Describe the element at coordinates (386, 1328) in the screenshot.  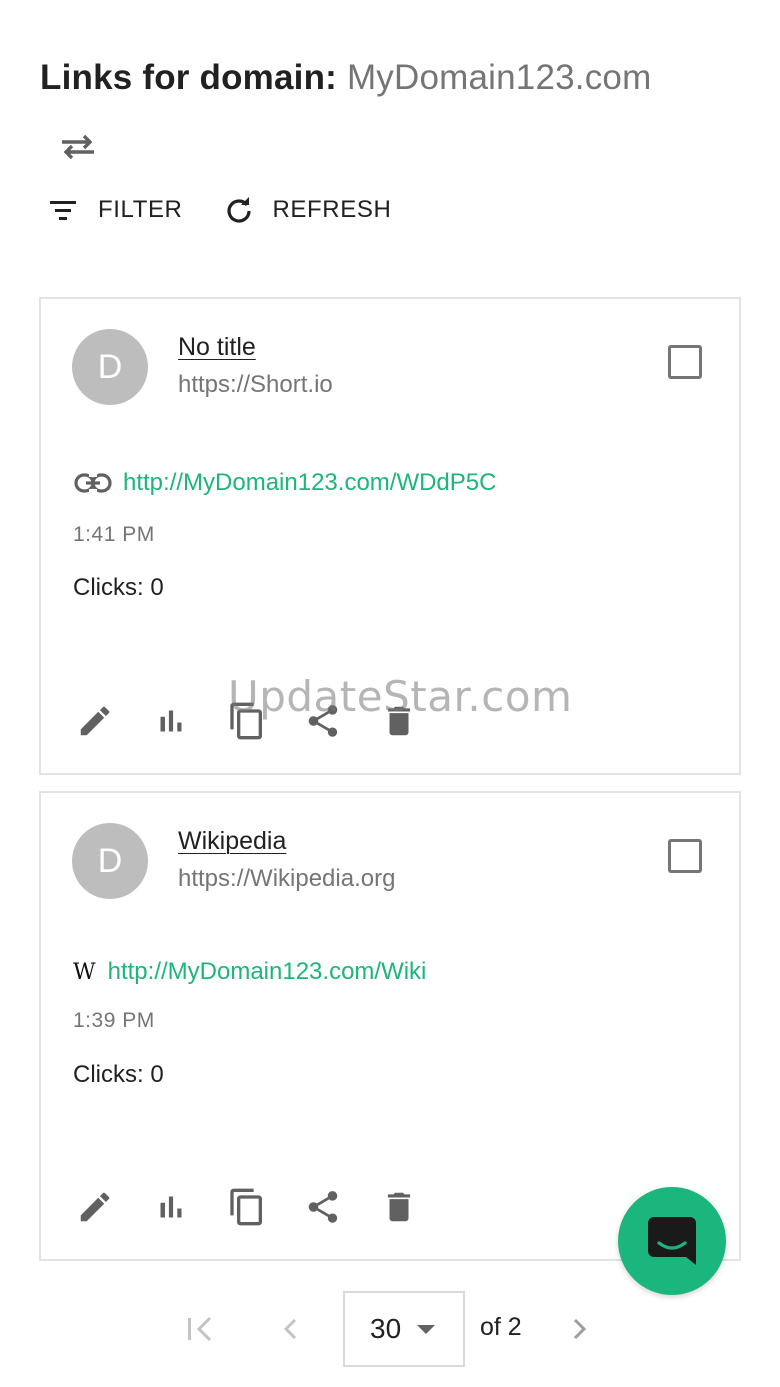
I see `page-size-value: 30` at that location.